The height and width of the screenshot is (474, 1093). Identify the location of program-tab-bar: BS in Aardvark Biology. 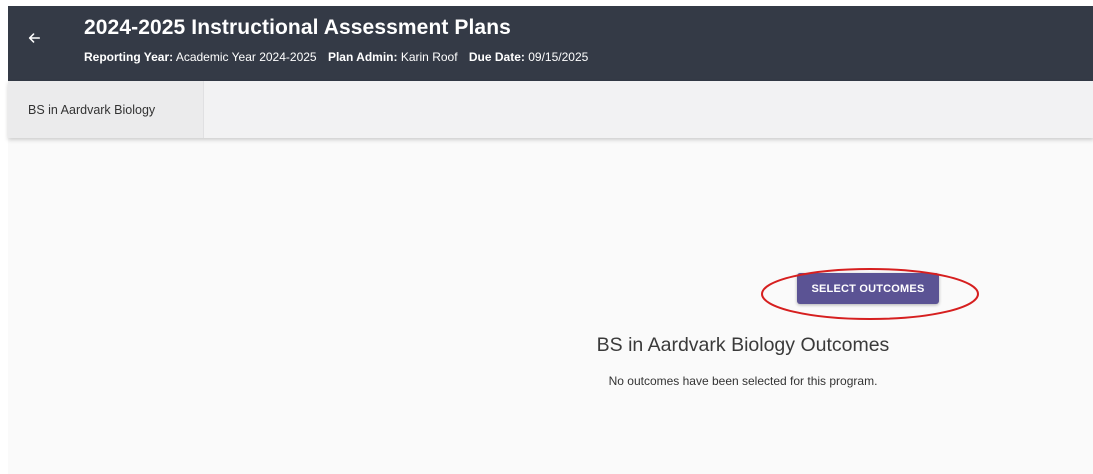
(550, 109).